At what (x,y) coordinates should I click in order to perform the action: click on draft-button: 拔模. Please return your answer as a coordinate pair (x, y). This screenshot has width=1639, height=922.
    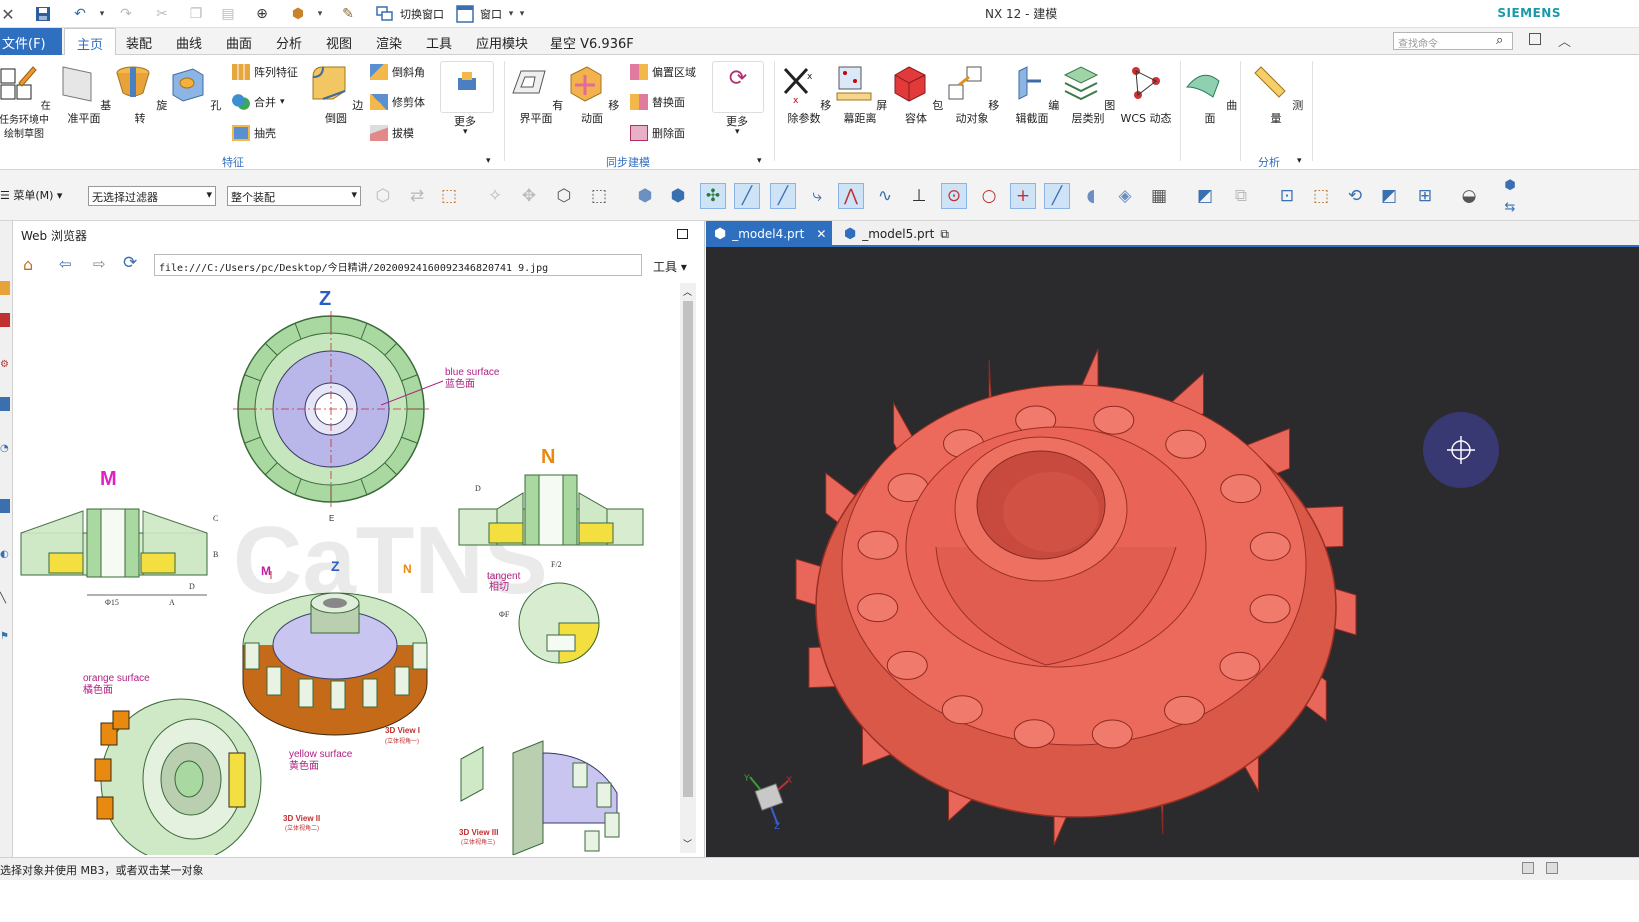
    Looking at the image, I should click on (392, 133).